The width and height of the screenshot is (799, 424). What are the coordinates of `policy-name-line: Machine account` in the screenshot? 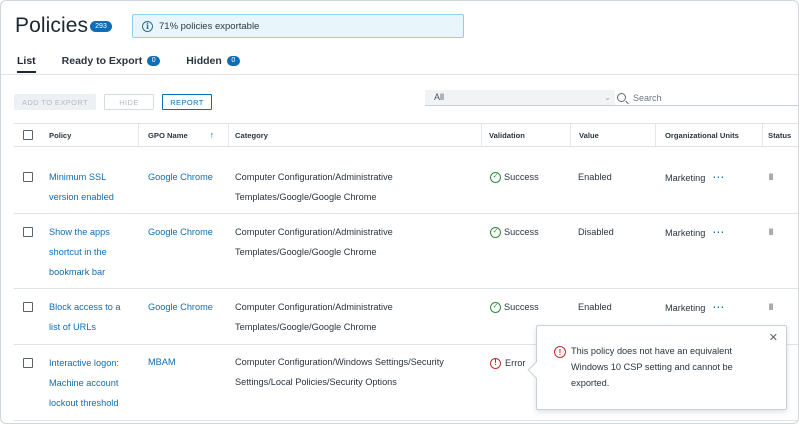 It's located at (84, 383).